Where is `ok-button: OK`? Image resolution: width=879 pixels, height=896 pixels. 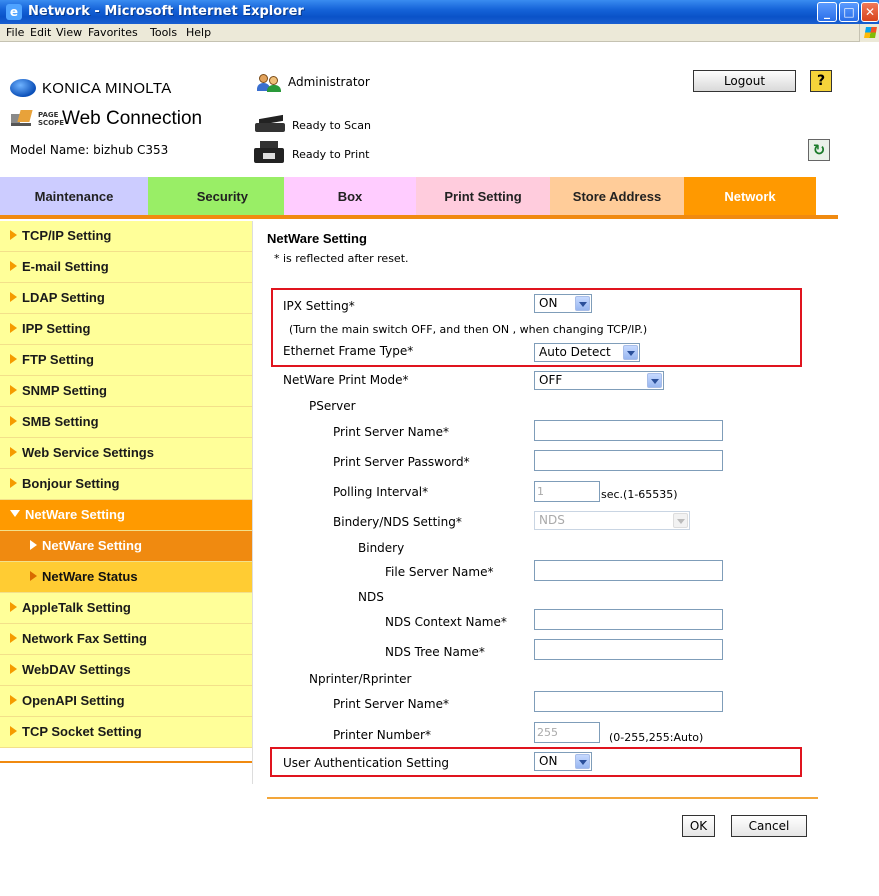
ok-button: OK is located at coordinates (698, 826).